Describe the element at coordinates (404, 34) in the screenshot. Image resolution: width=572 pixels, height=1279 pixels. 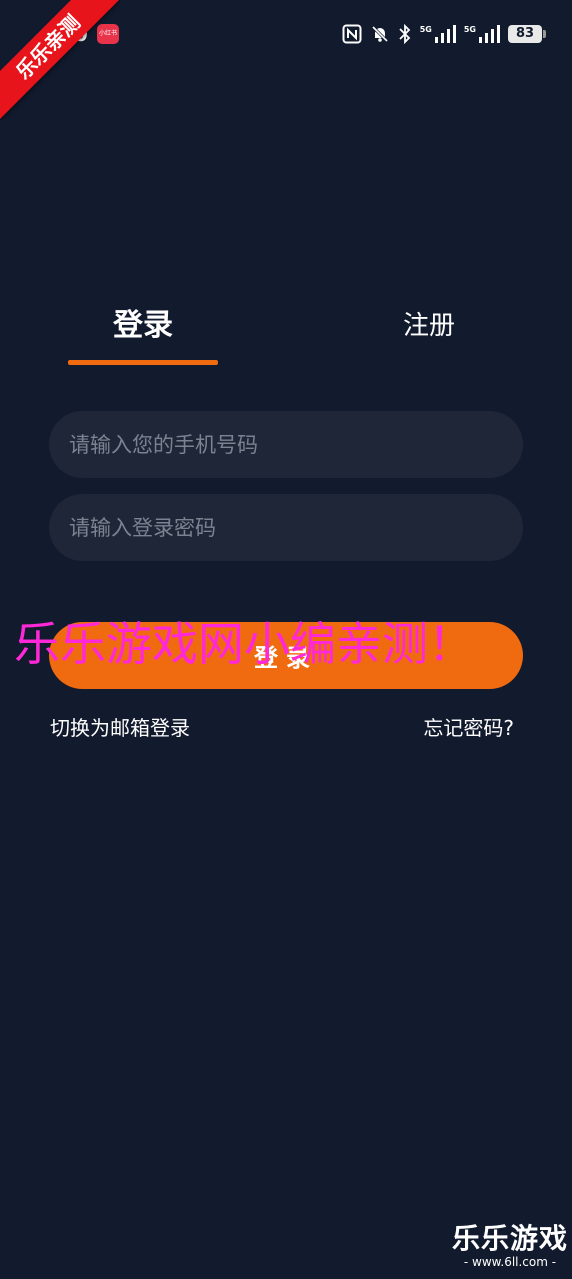
I see `bluetooth-icon` at that location.